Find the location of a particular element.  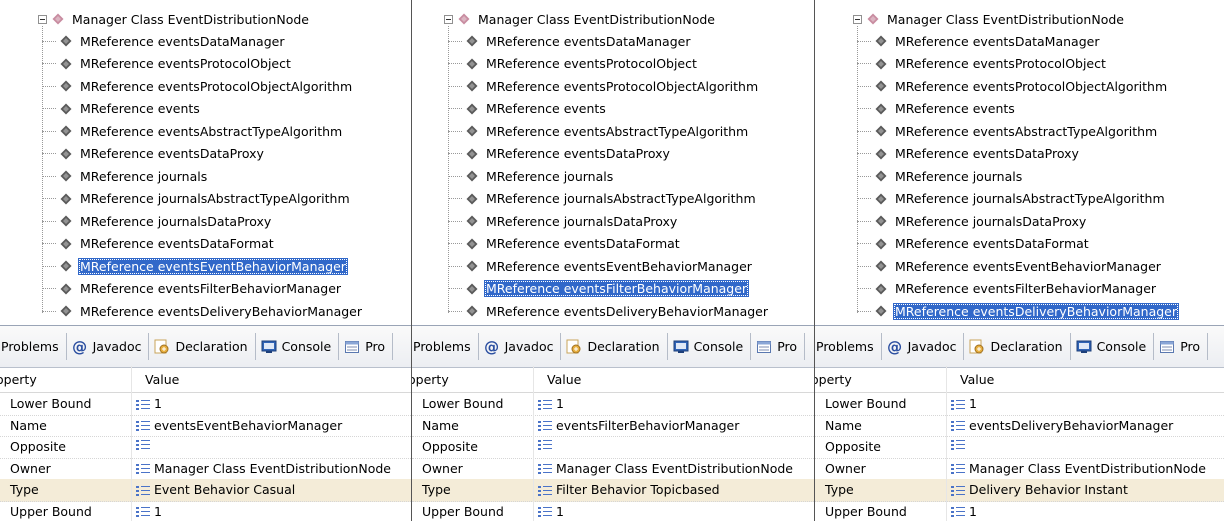

tree-item: MReference journalsAbstractTypeAlgorithm is located at coordinates (603, 199).